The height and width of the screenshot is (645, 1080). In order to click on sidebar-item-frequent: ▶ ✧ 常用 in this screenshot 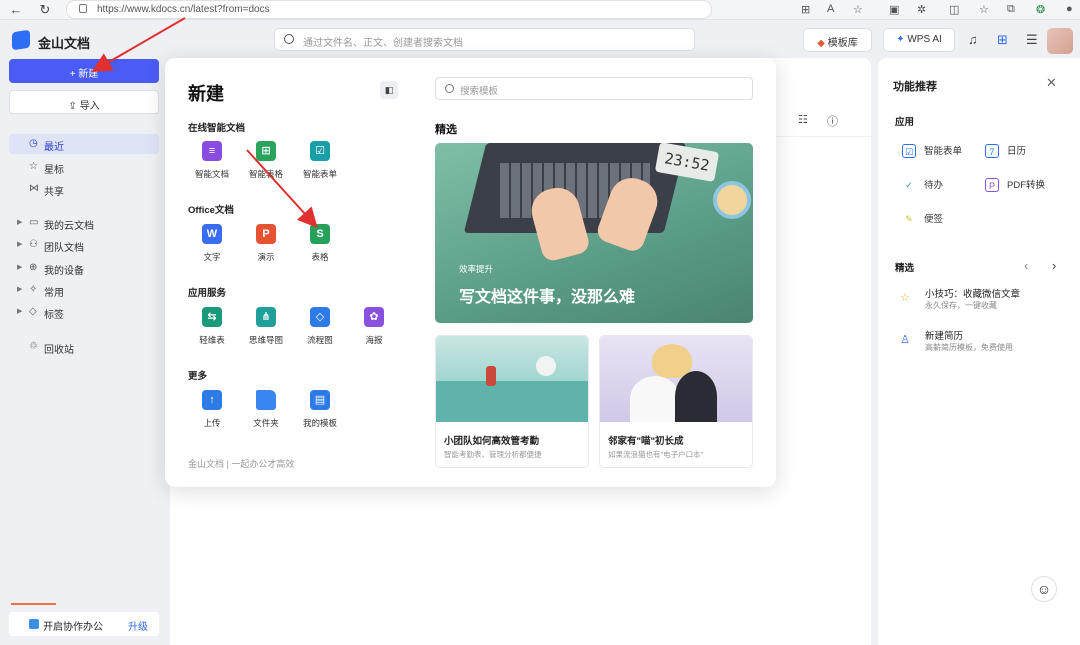, I will do `click(84, 290)`.